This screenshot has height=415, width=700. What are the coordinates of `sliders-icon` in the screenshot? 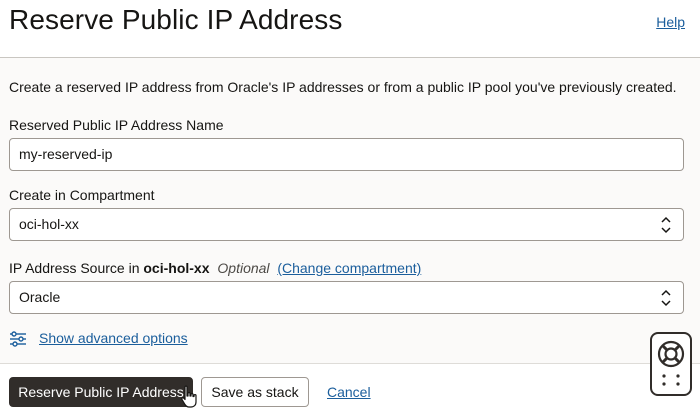 It's located at (18, 339).